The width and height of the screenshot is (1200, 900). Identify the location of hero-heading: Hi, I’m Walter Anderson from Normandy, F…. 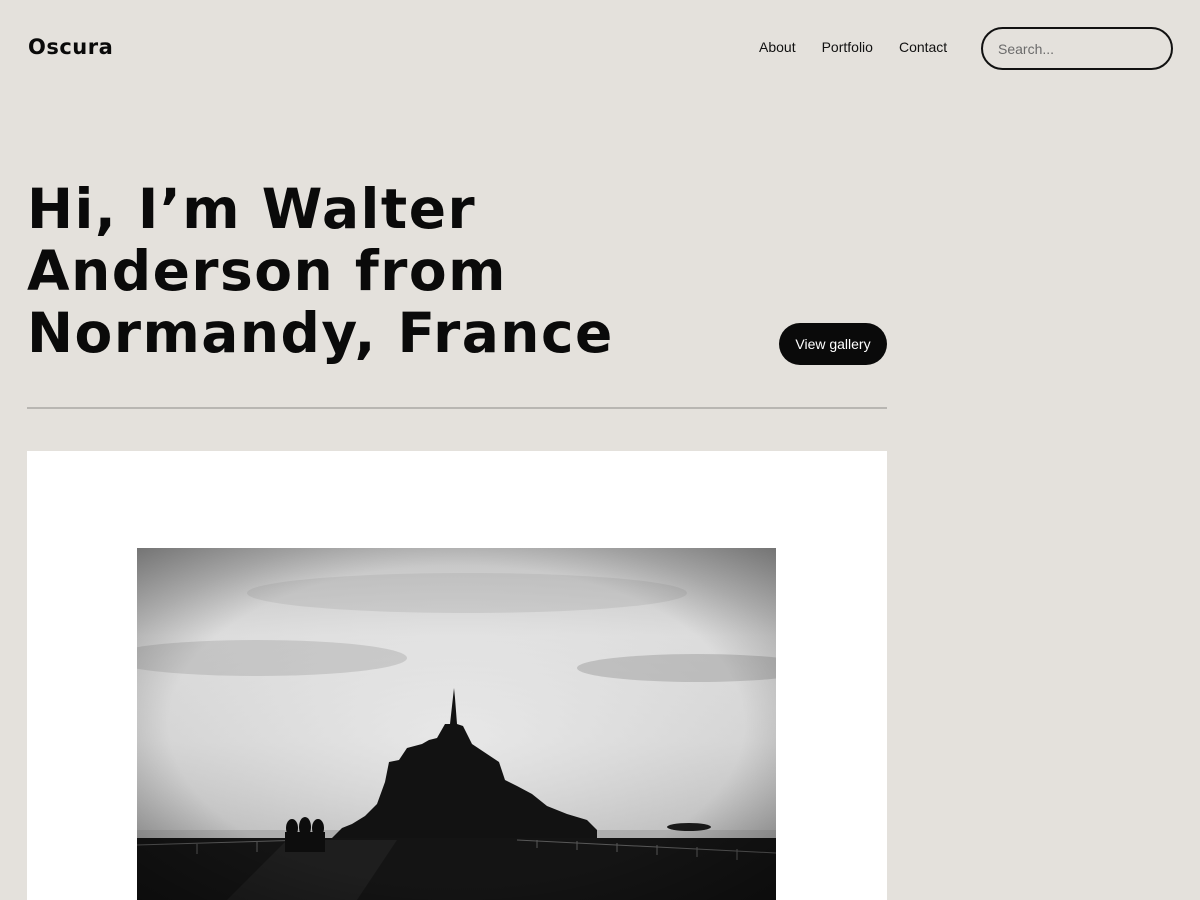
(387, 271).